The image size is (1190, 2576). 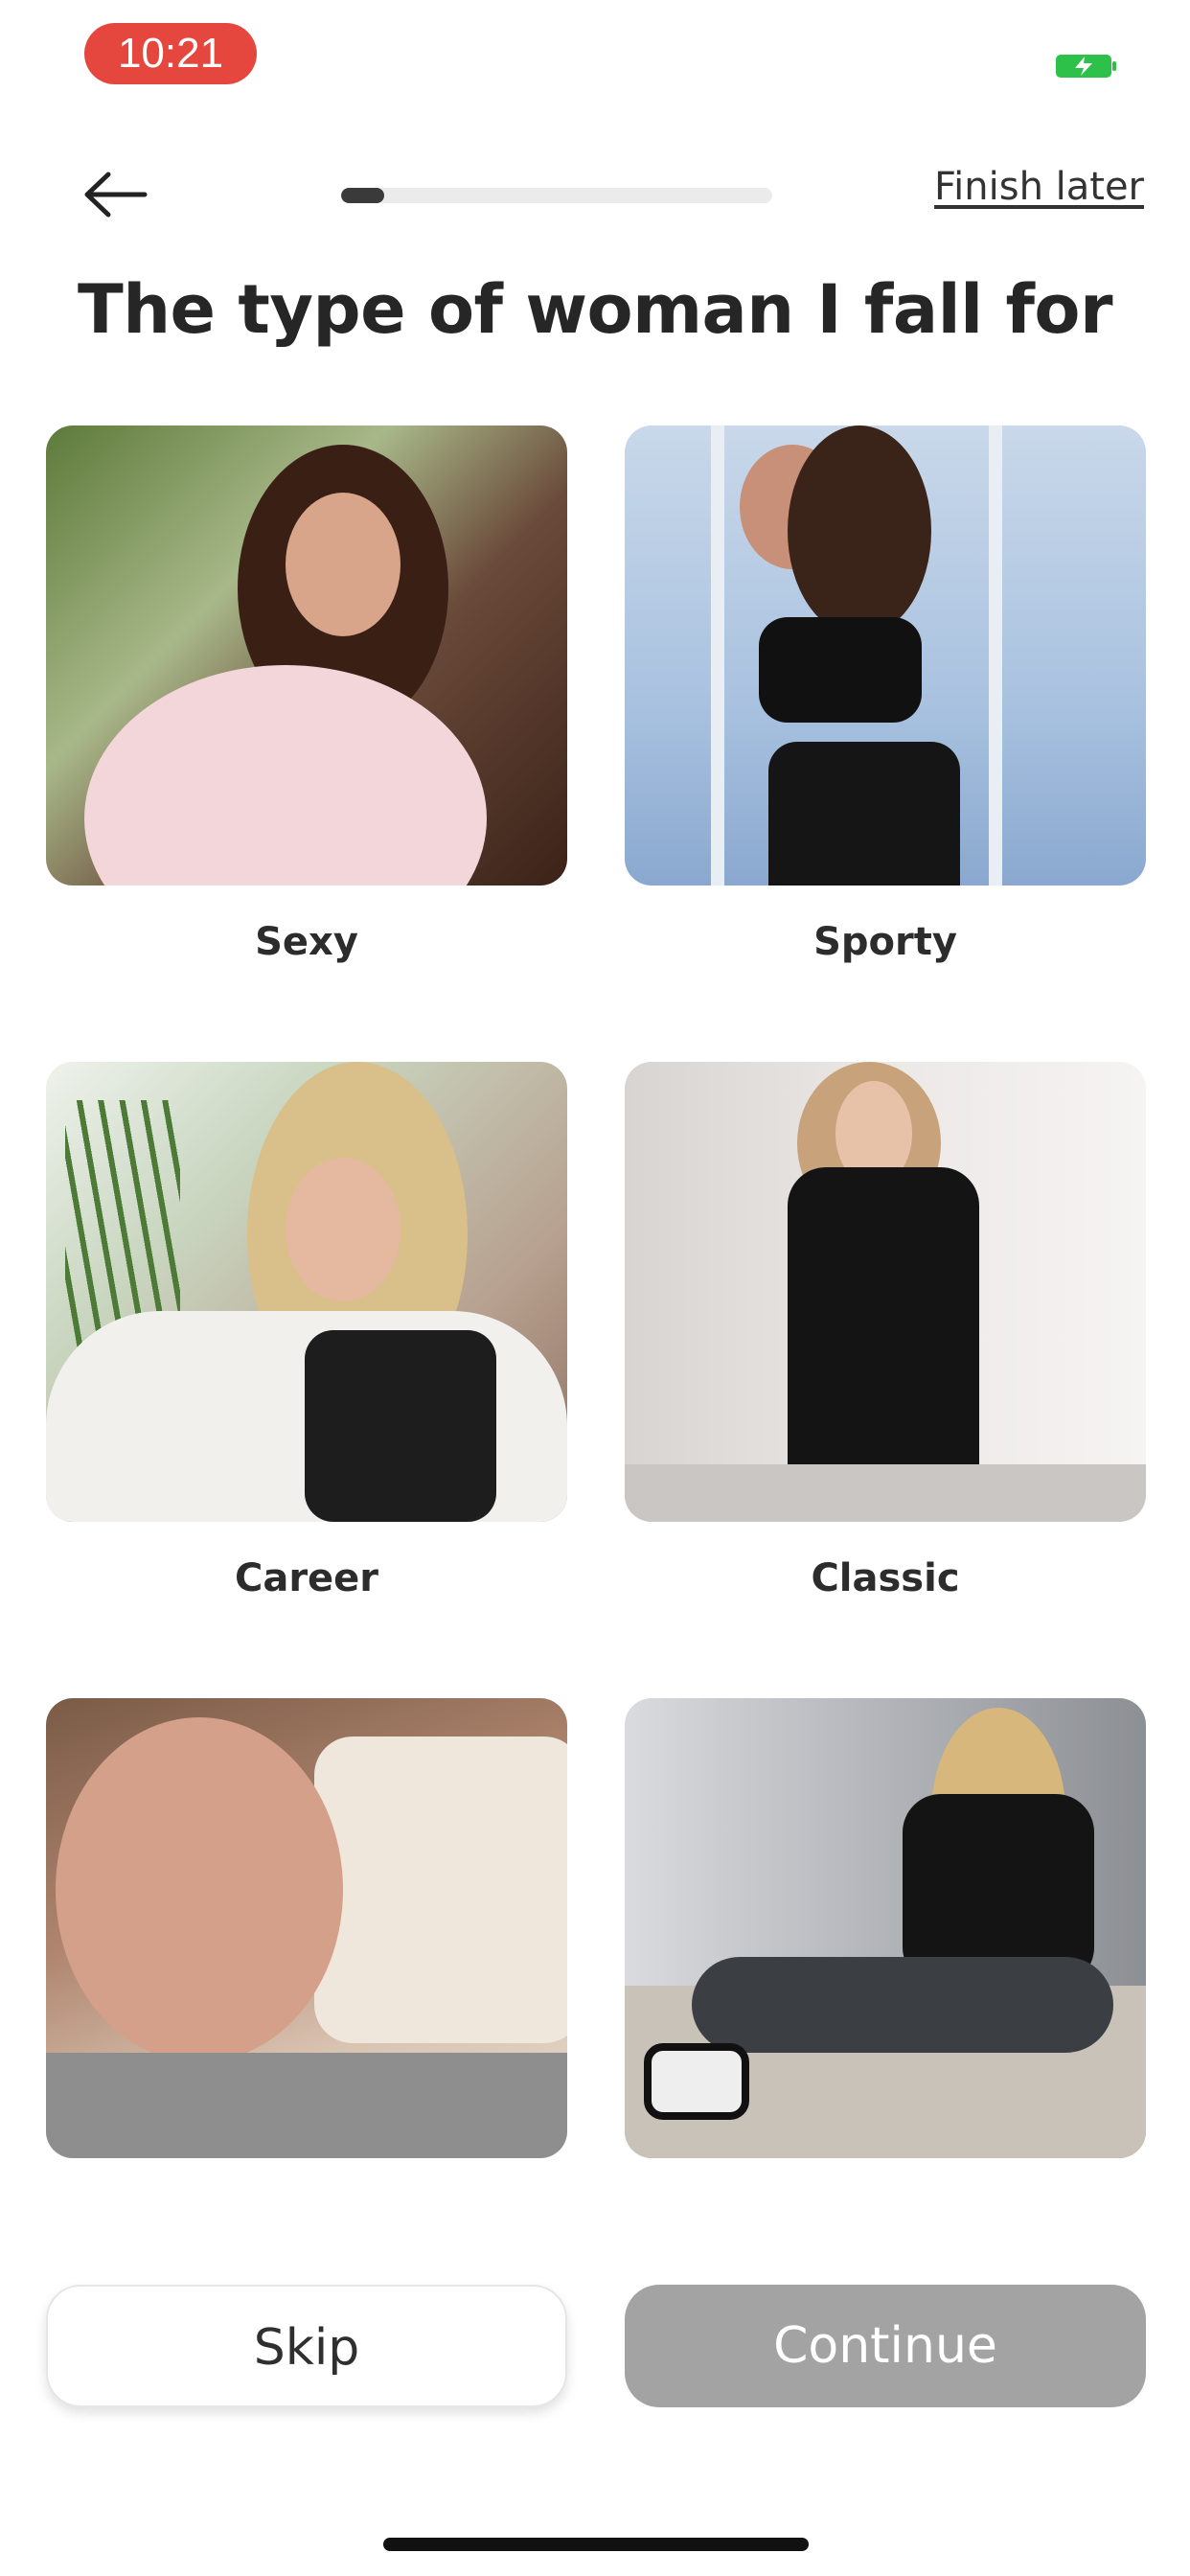 What do you see at coordinates (595, 309) in the screenshot?
I see `page-title: The type of woman I fall for` at bounding box center [595, 309].